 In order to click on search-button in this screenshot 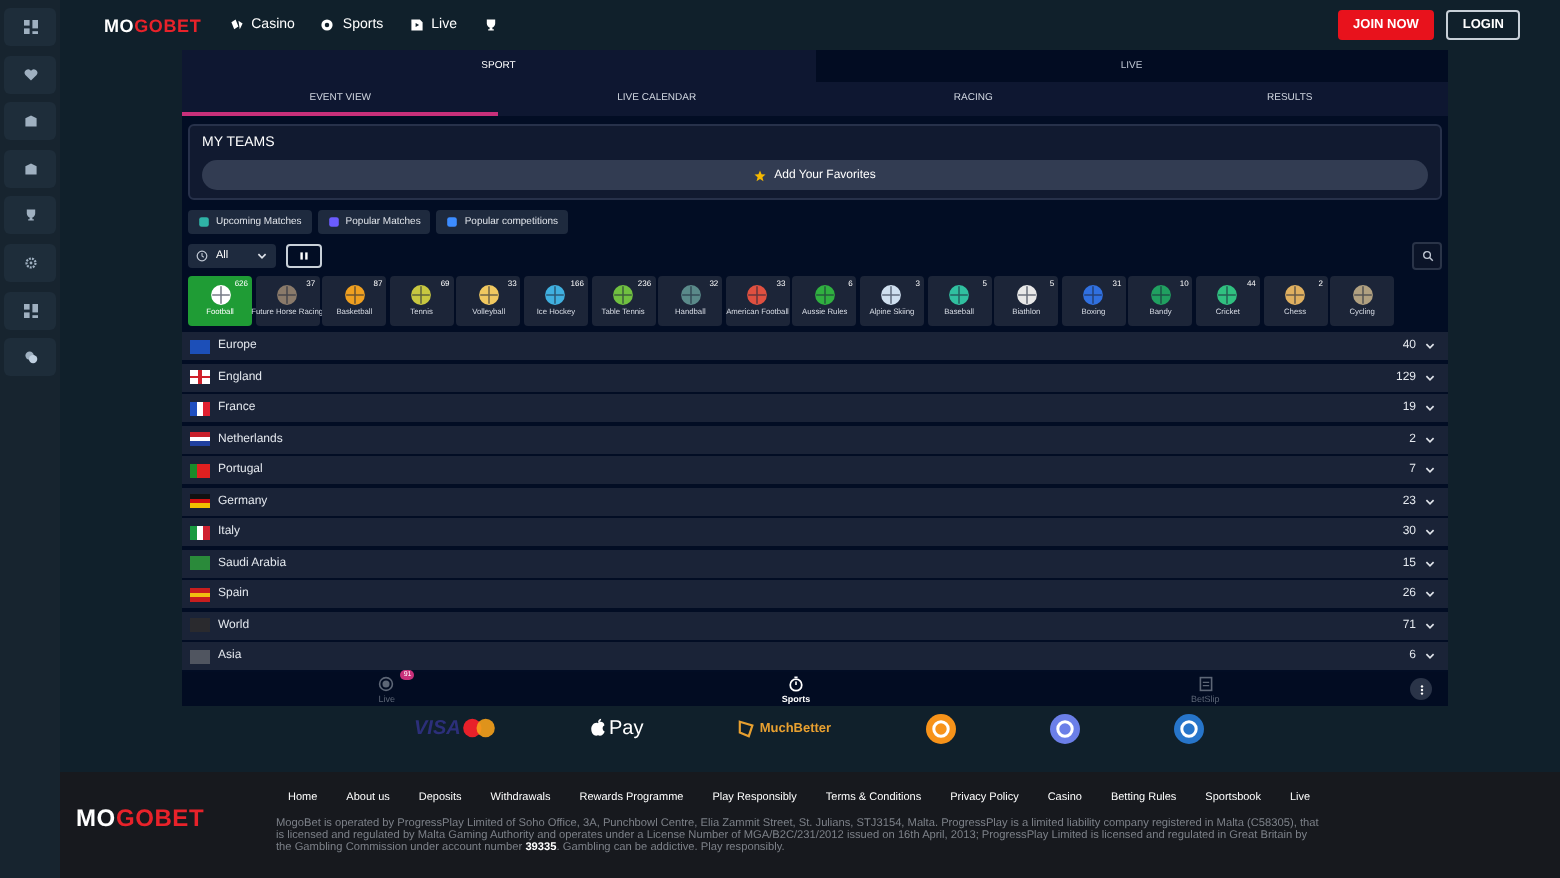, I will do `click(1427, 256)`.